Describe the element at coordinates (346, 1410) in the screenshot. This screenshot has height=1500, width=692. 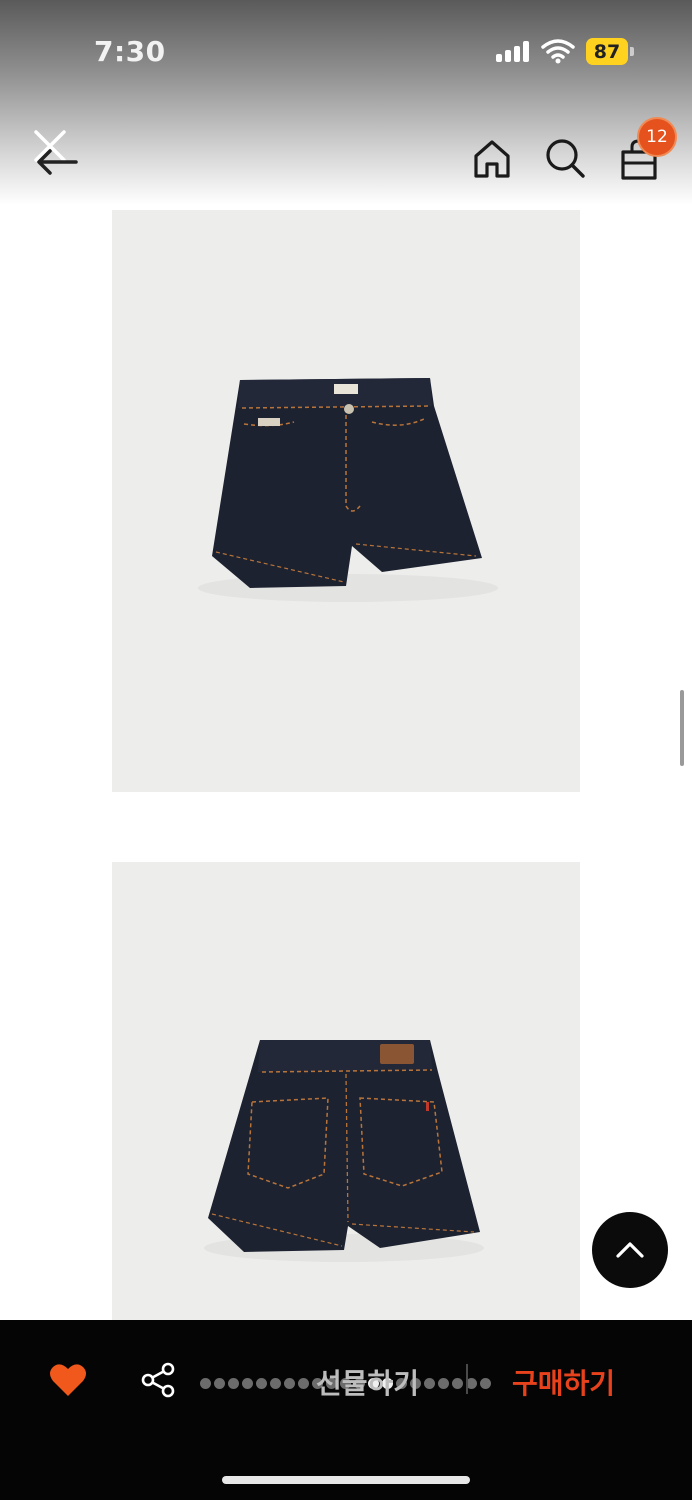
I see `bottom-action-bar: 선물하기 구매하기` at that location.